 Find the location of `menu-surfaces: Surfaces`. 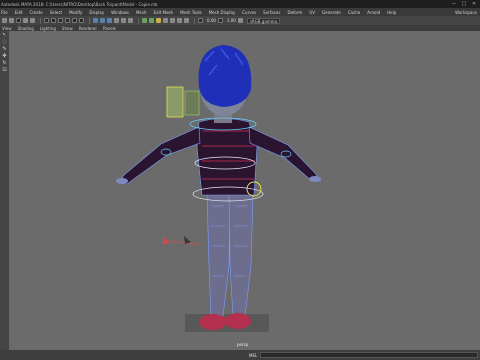

menu-surfaces: Surfaces is located at coordinates (271, 12).